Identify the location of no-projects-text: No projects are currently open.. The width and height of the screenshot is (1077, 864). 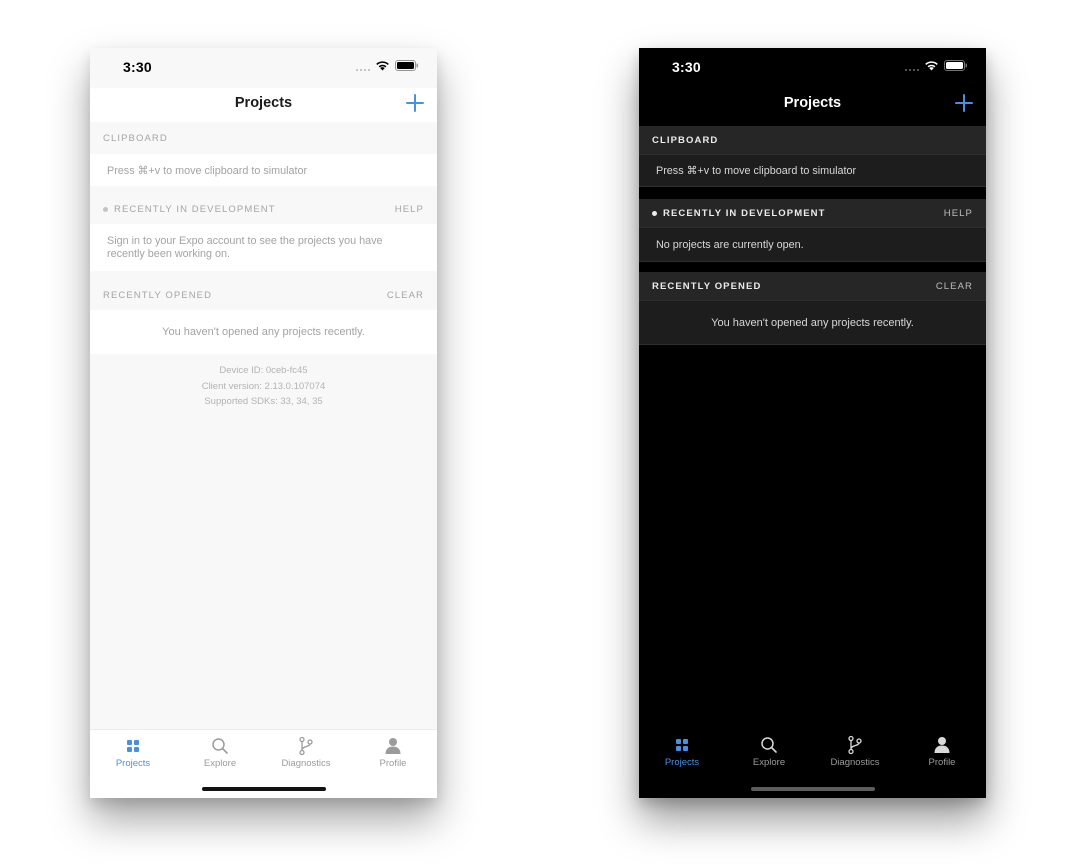
(730, 245).